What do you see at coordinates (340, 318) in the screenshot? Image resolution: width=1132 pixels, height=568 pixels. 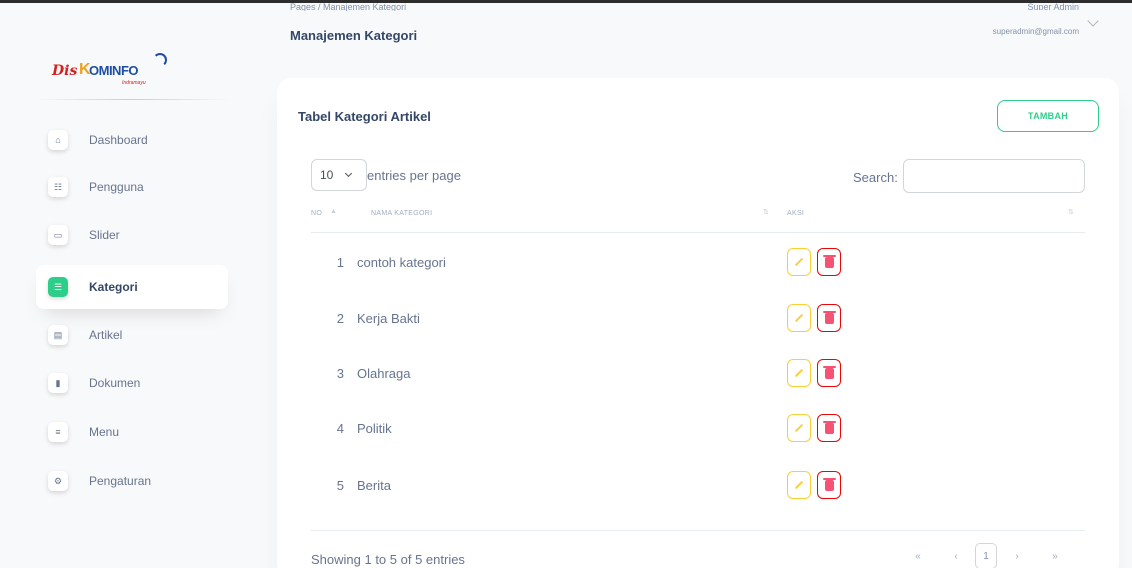 I see `row-number: 2` at bounding box center [340, 318].